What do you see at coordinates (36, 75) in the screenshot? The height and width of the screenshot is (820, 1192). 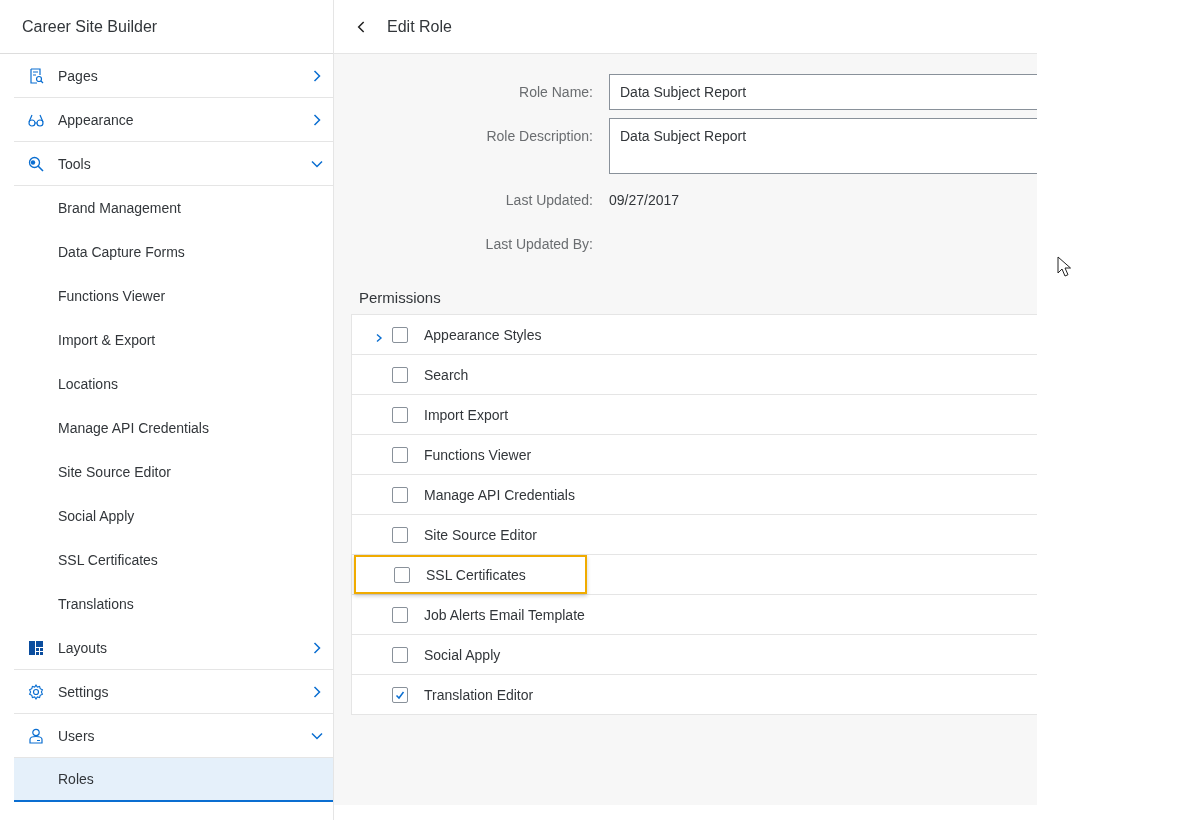 I see `page-search-icon` at bounding box center [36, 75].